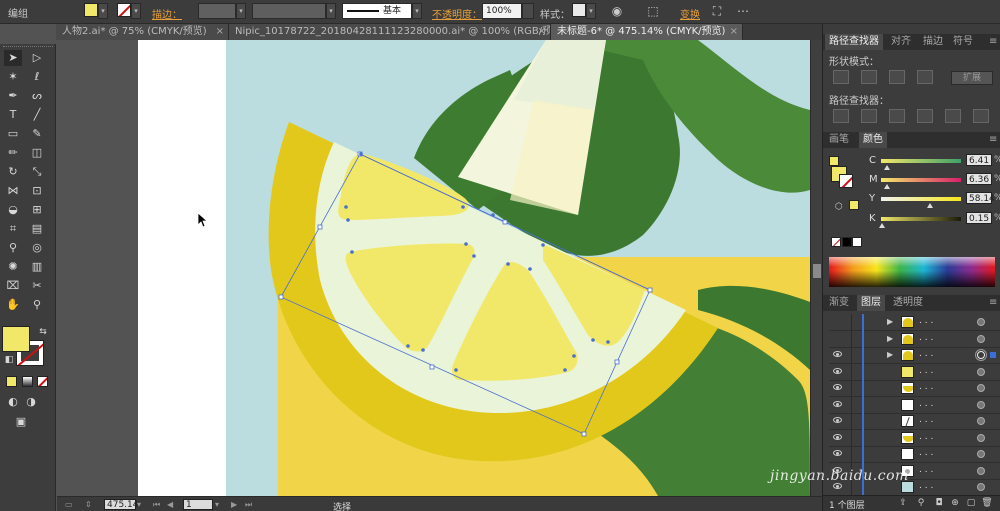  Describe the element at coordinates (987, 503) in the screenshot. I see `delete-layer-icon: 🗑` at that location.